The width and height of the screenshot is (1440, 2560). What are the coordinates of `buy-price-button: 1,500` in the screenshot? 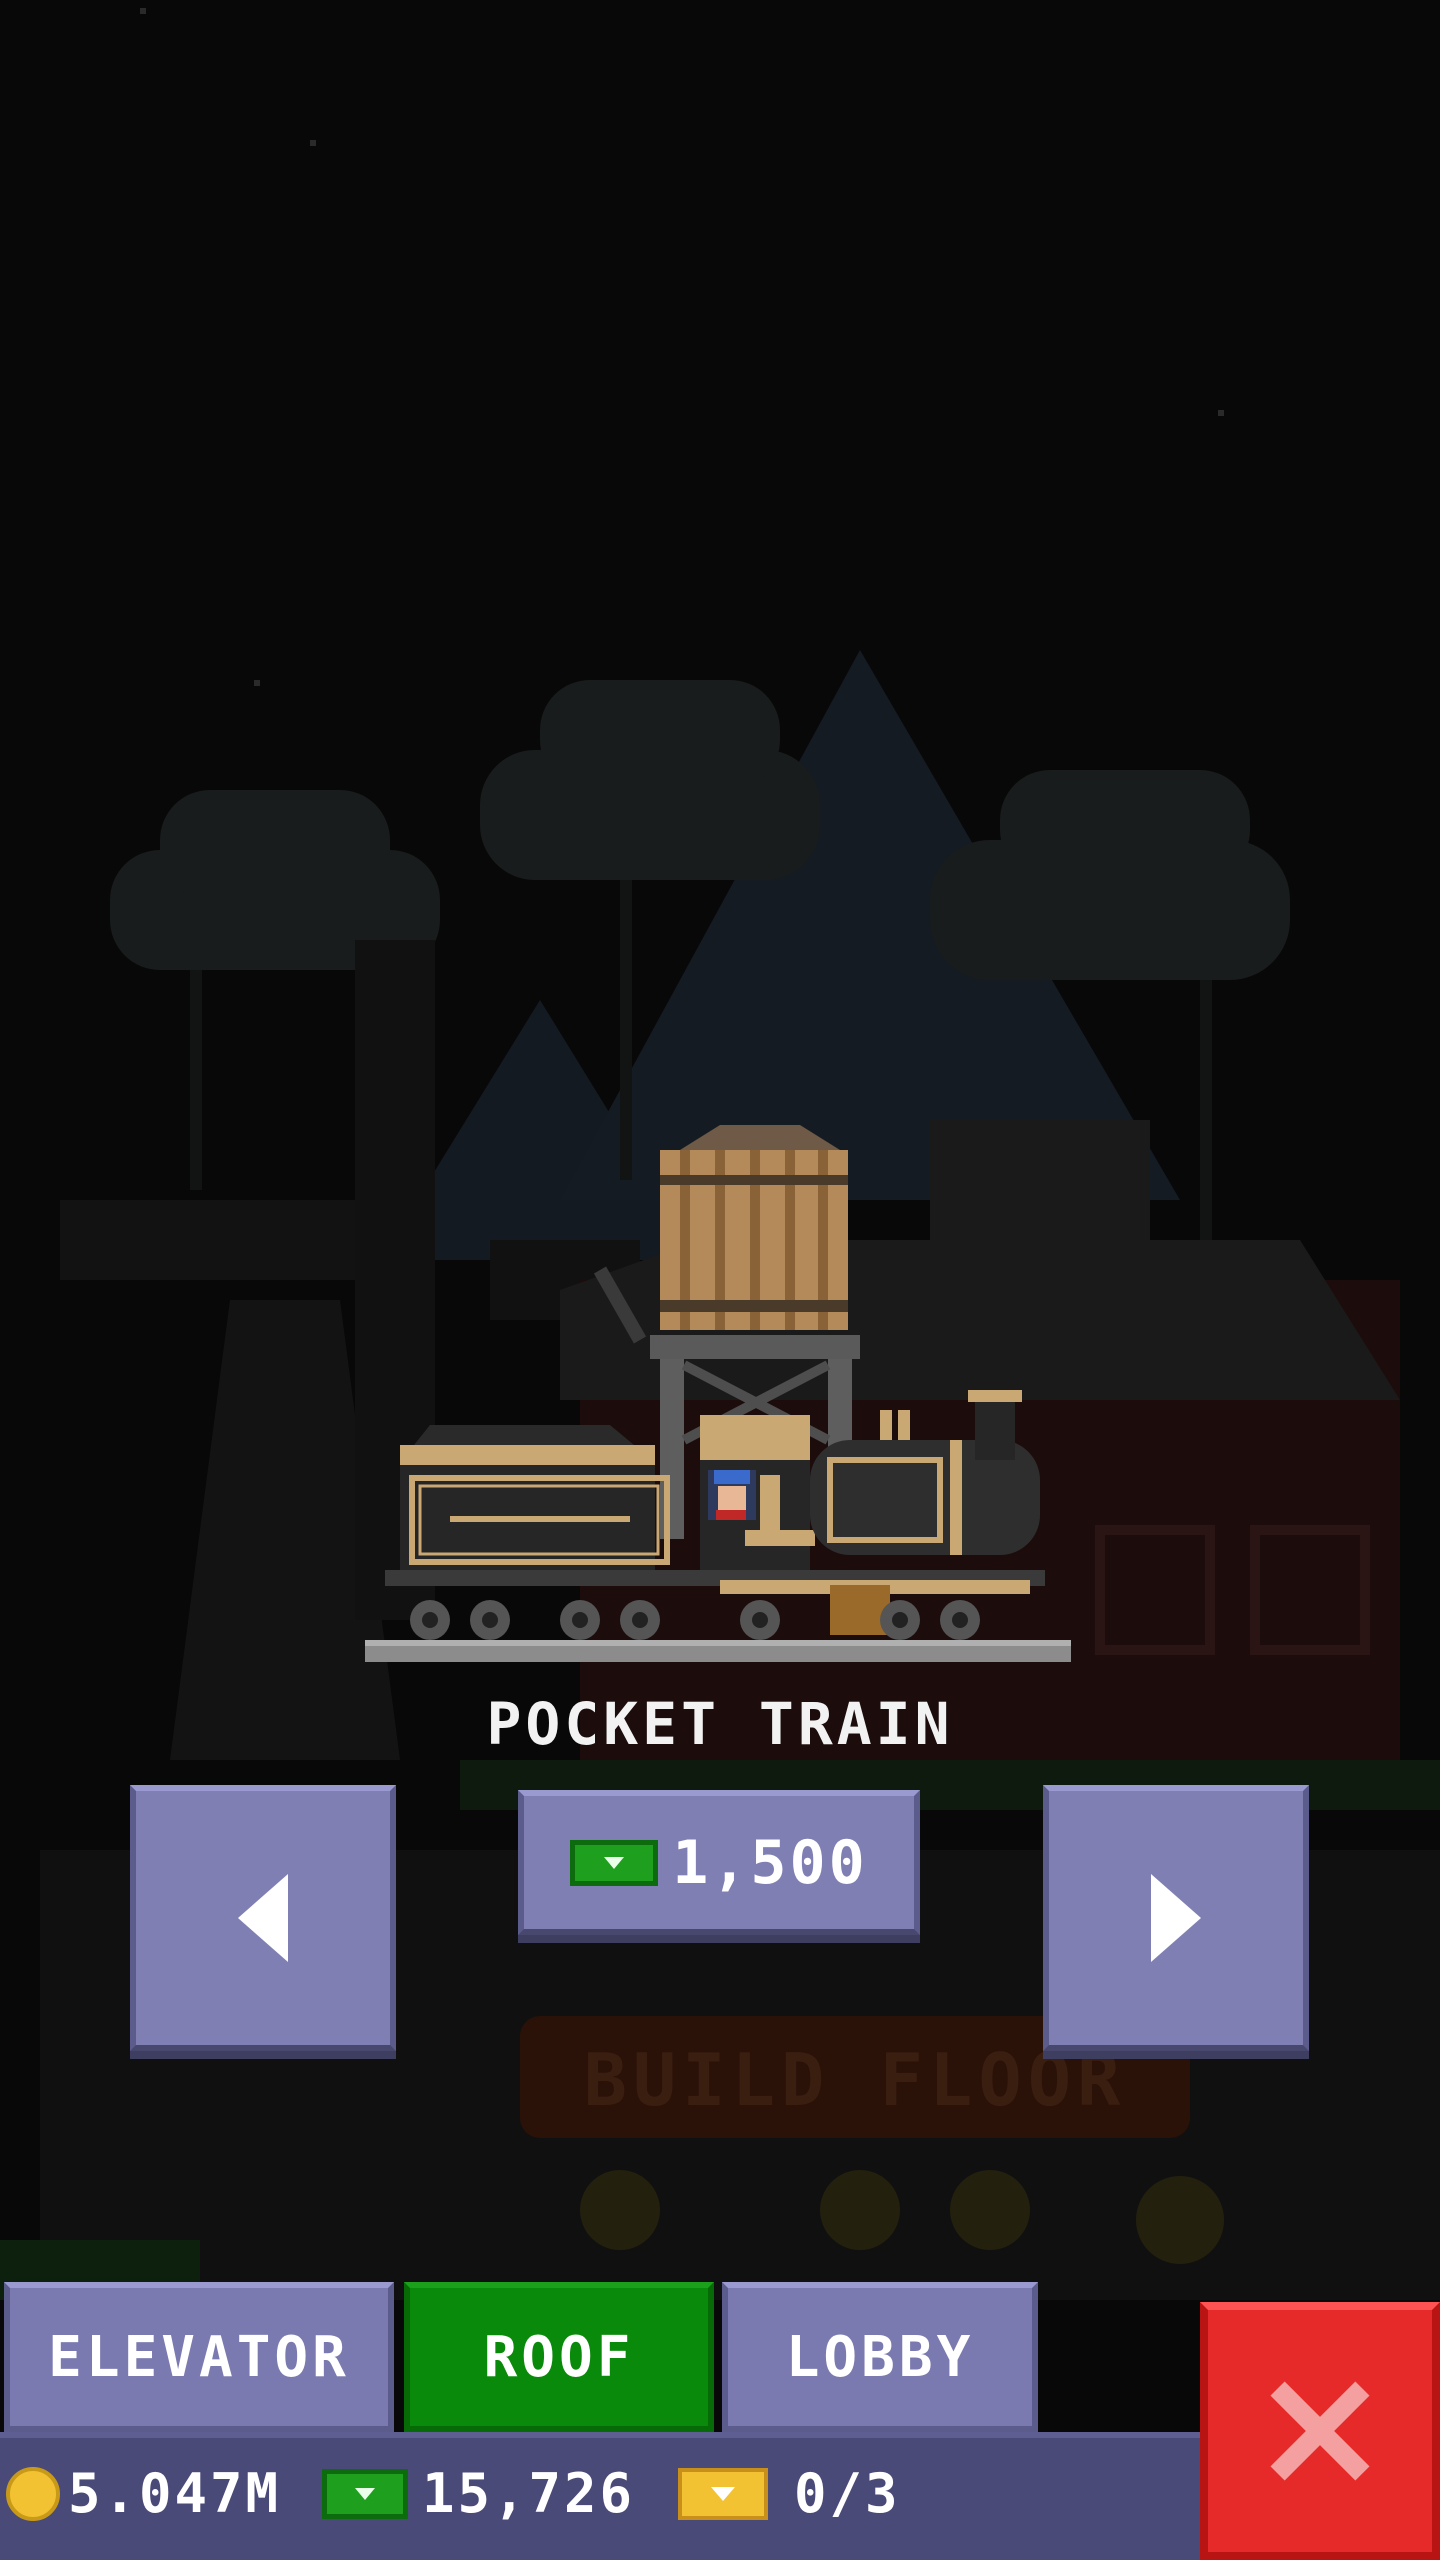 It's located at (719, 1862).